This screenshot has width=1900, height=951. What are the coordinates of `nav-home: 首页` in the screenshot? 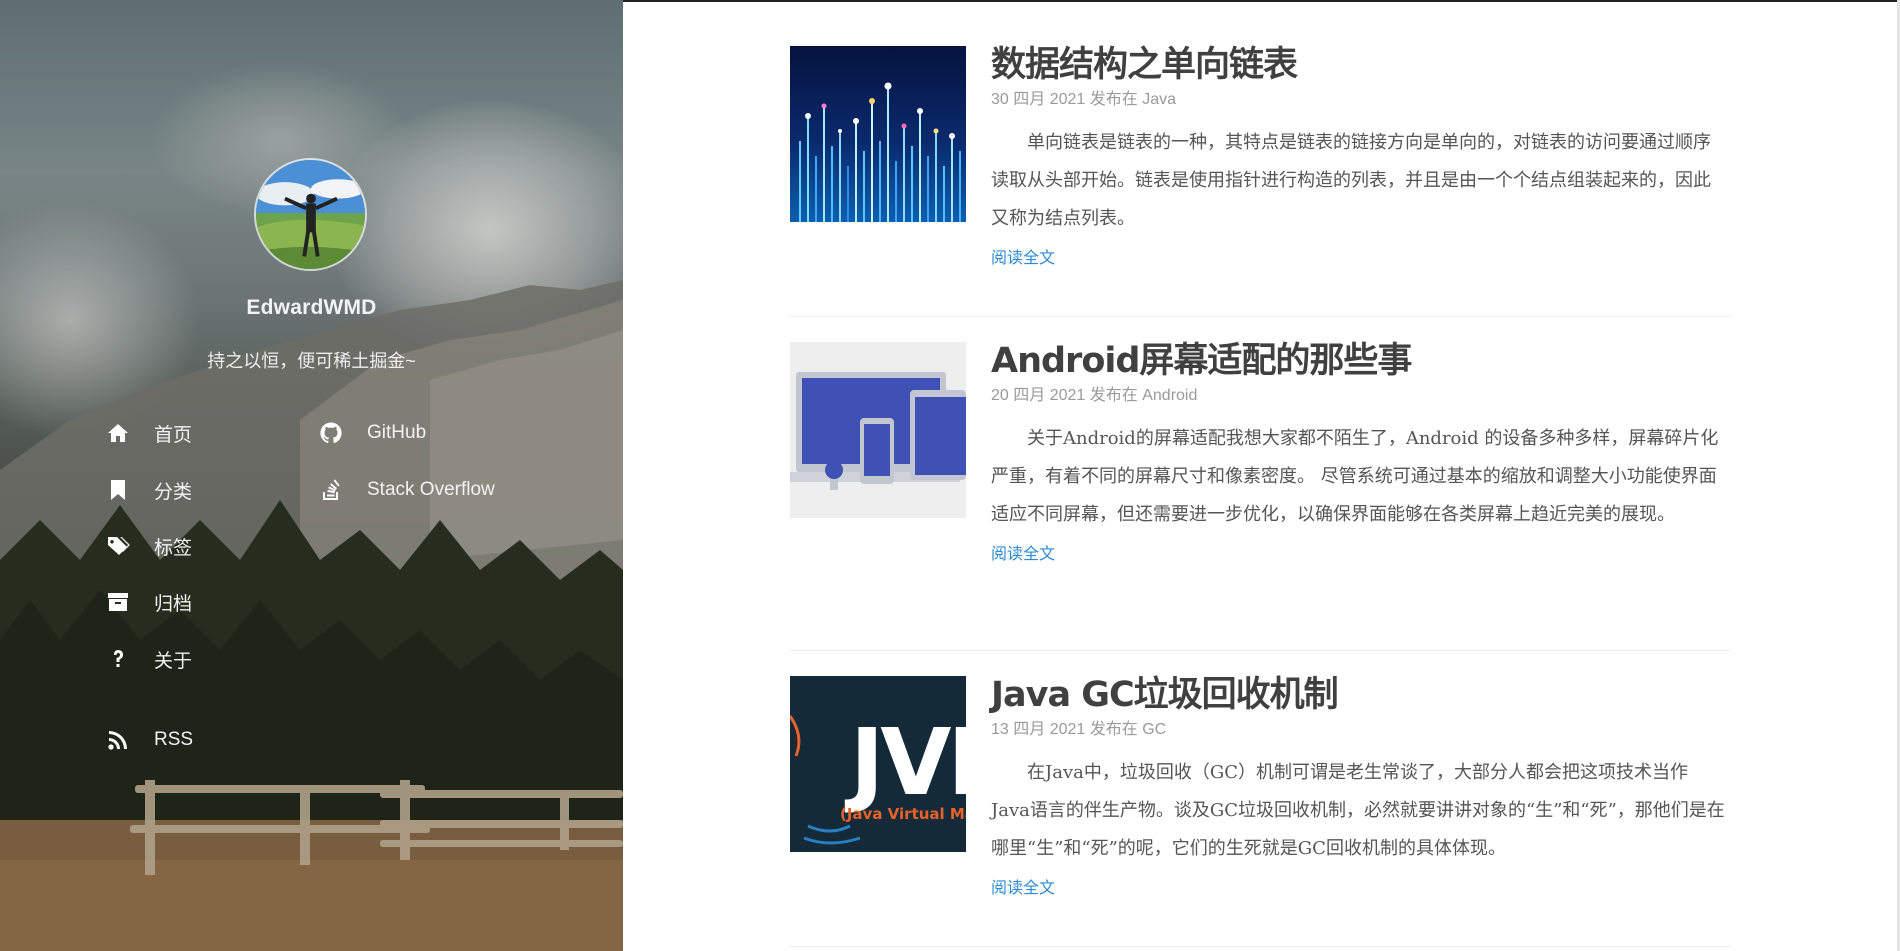 It's located at (148, 433).